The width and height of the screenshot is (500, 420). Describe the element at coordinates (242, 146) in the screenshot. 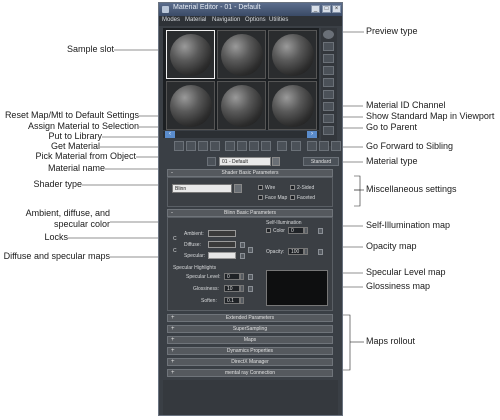

I see `make-unique-icon` at that location.